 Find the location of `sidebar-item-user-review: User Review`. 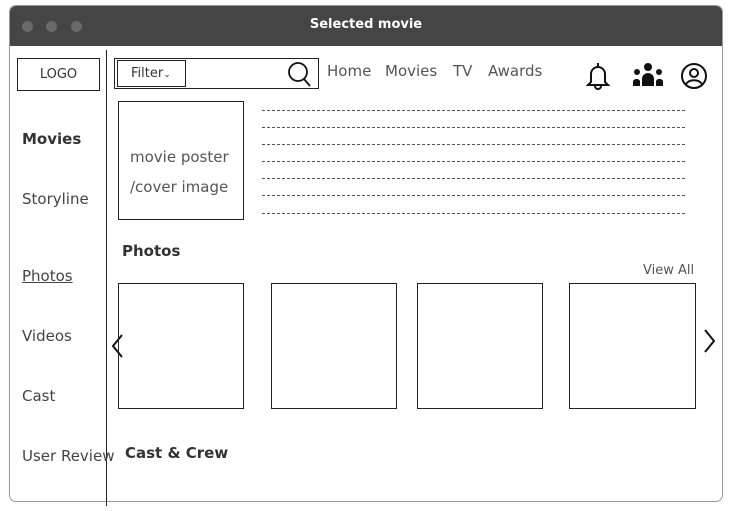

sidebar-item-user-review: User Review is located at coordinates (68, 456).